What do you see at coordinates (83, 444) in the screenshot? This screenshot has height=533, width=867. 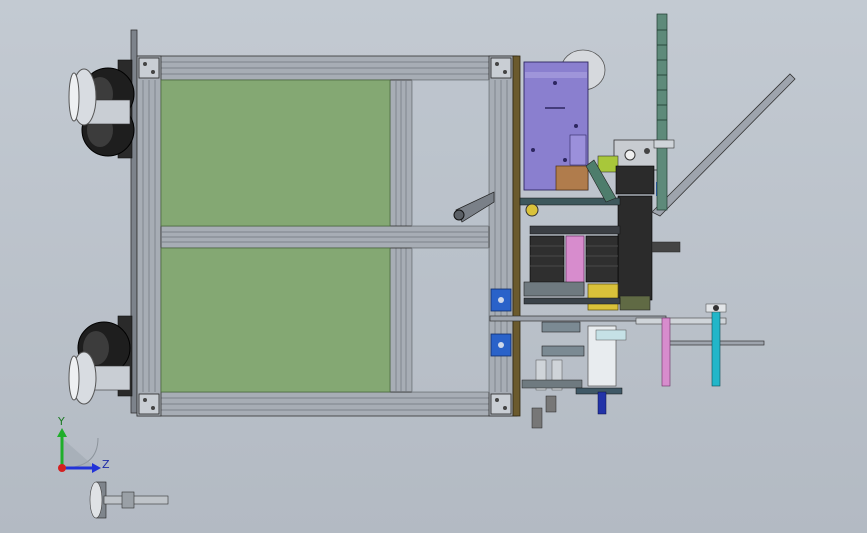 I see `axis-triad: Y Z` at bounding box center [83, 444].